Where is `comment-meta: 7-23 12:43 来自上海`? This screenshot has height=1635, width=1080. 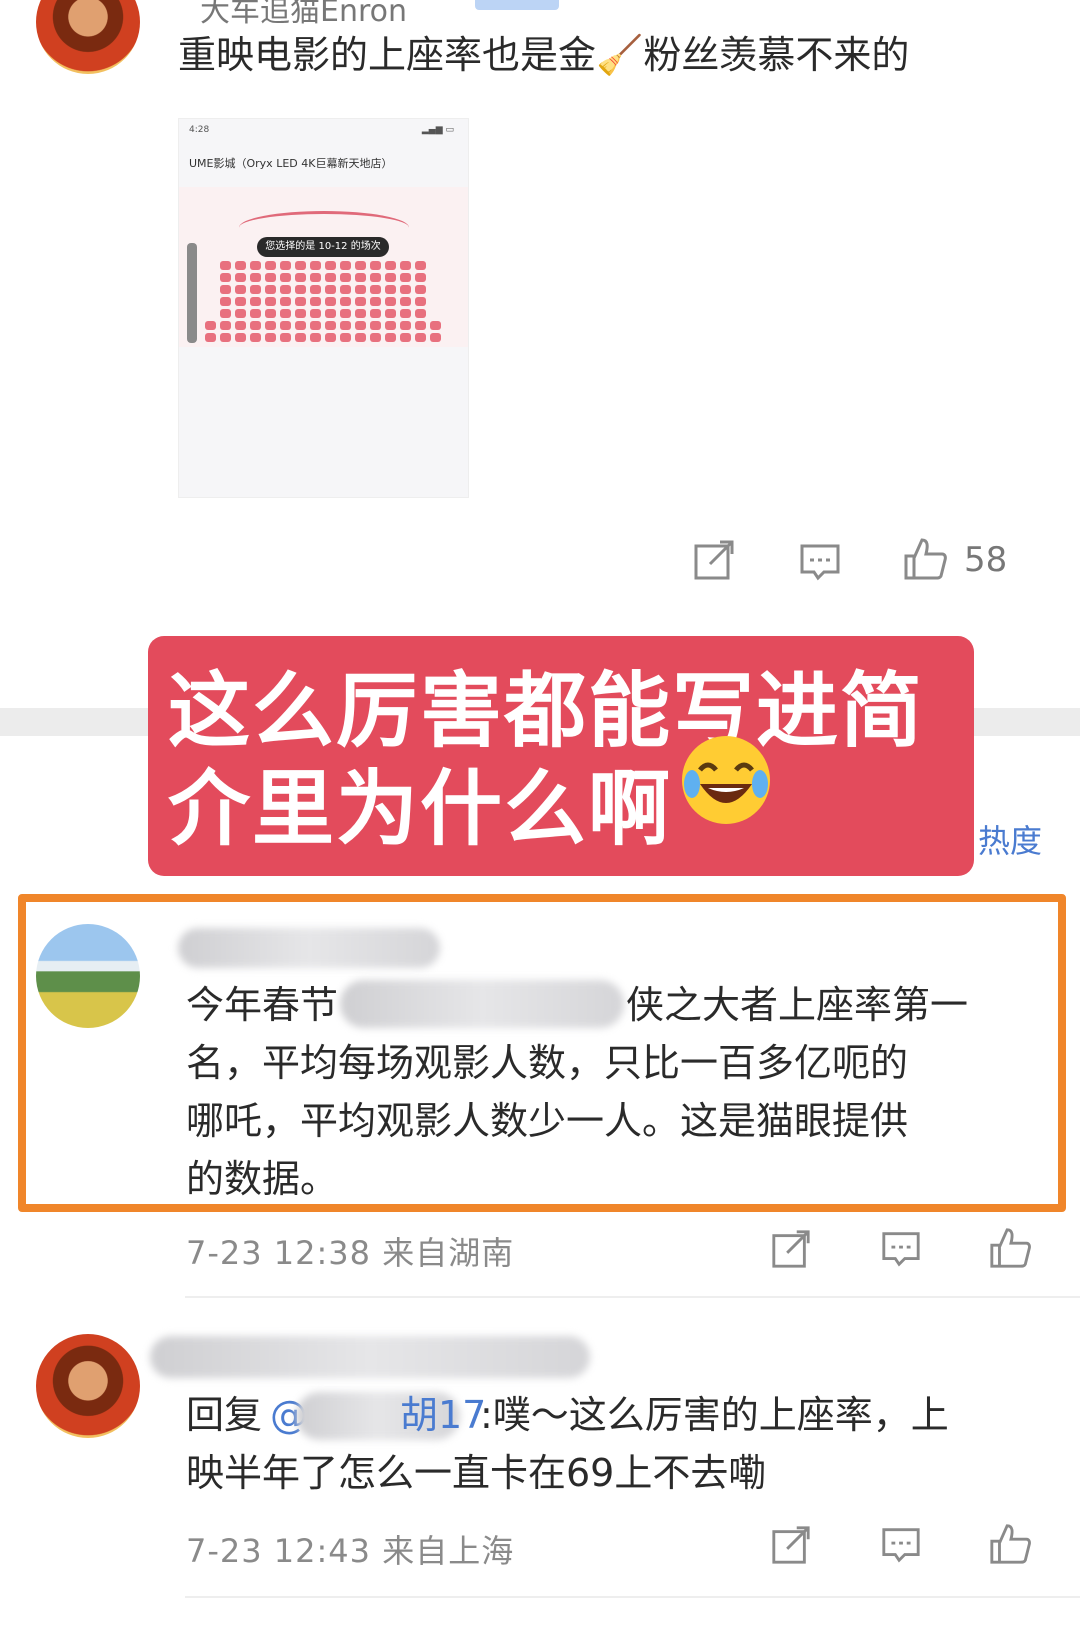
comment-meta: 7-23 12:43 来自上海 is located at coordinates (350, 1551).